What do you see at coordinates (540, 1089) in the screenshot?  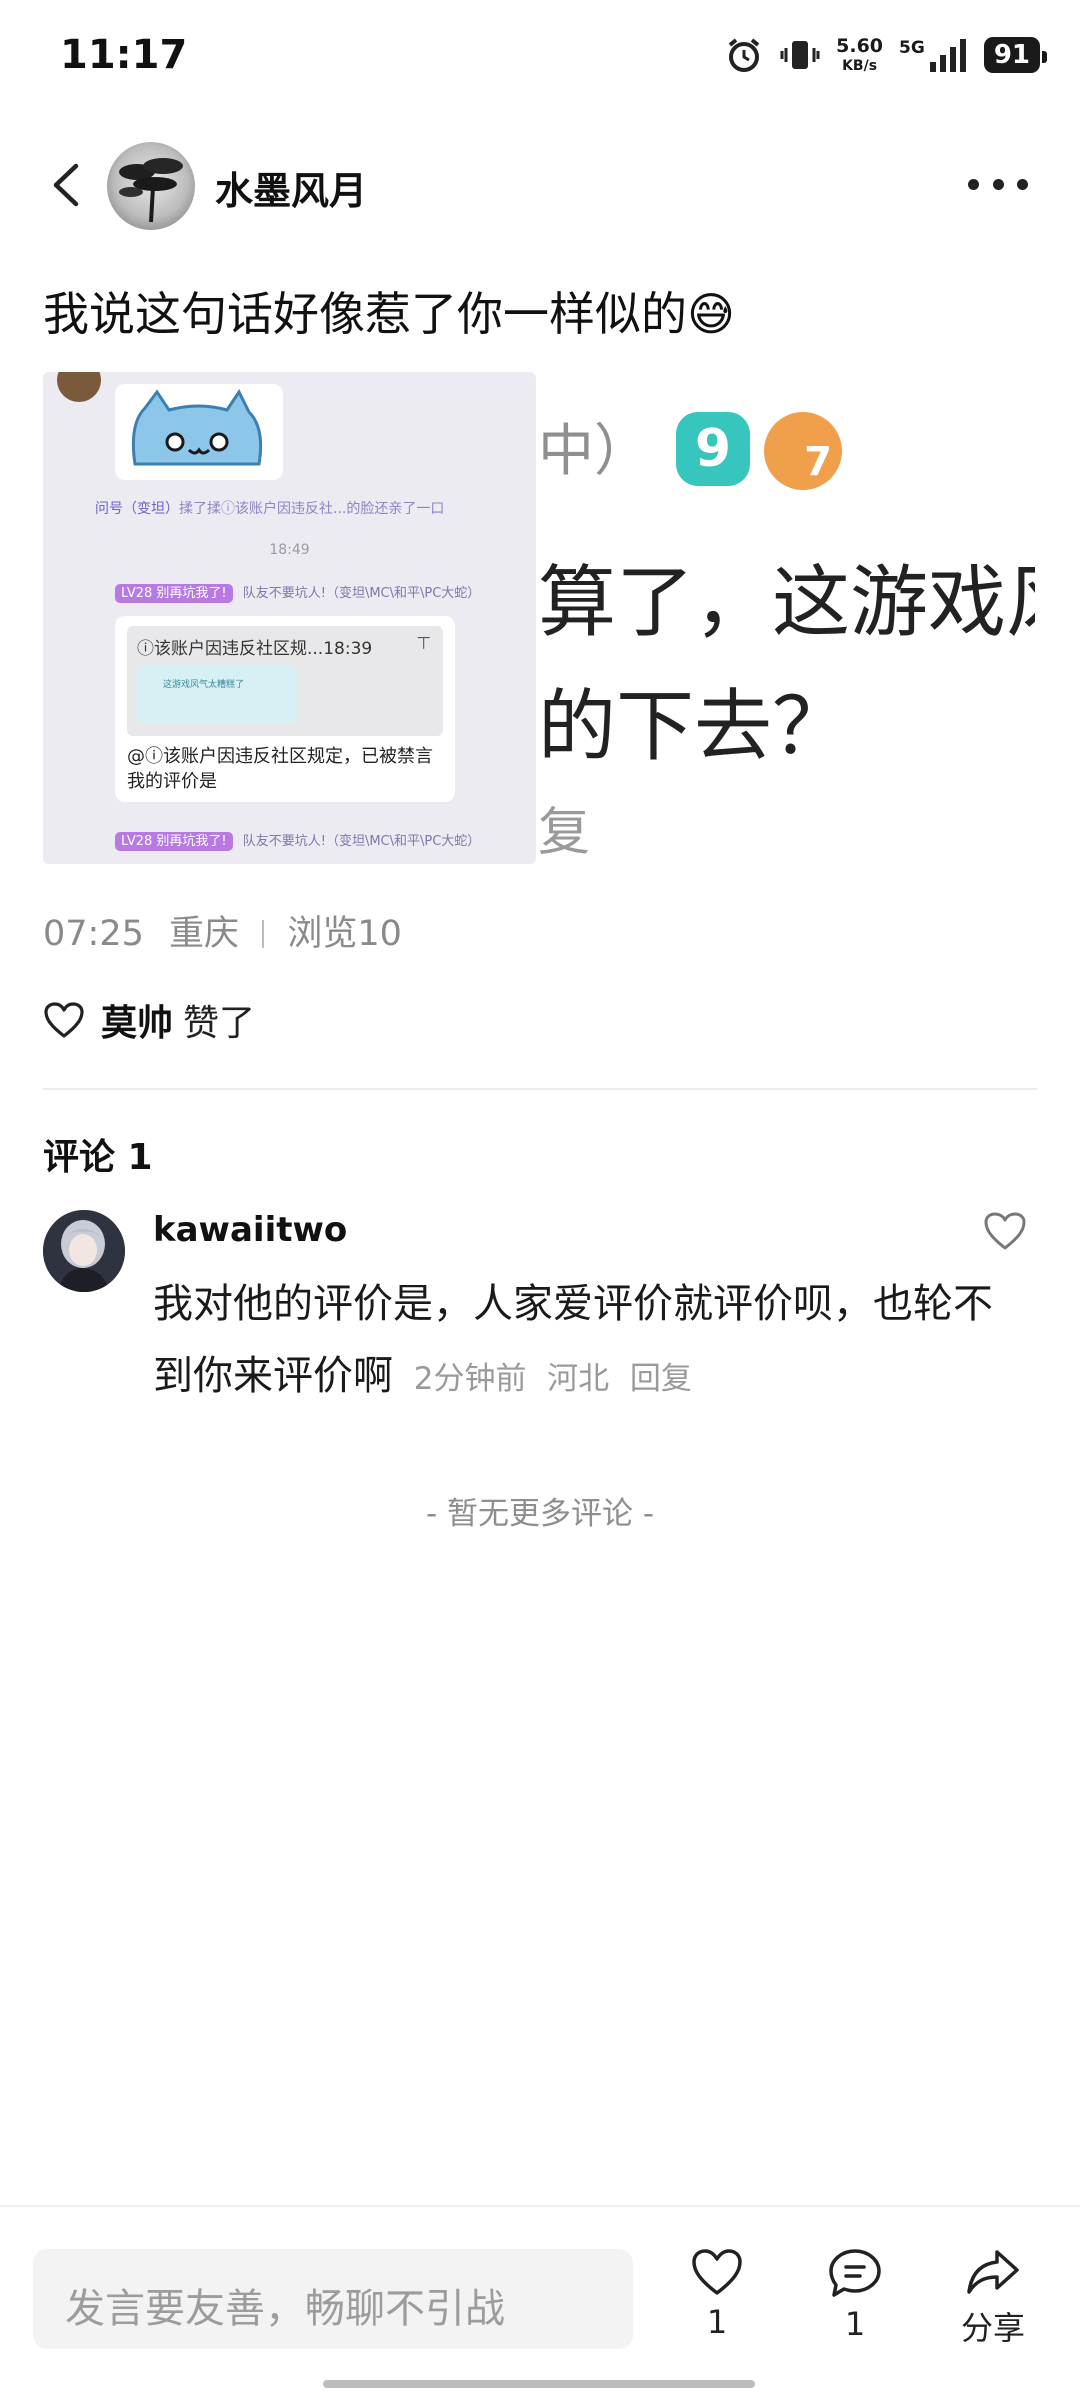 I see `section-divider` at bounding box center [540, 1089].